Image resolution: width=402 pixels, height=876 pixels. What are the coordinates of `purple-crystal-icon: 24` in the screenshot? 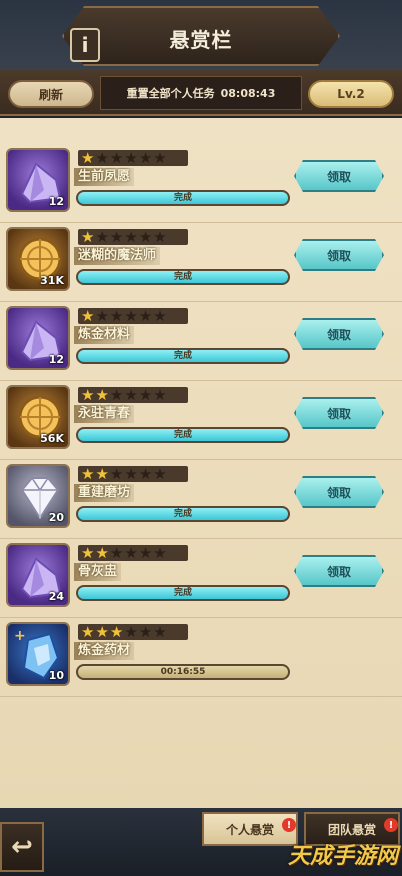 It's located at (38, 575).